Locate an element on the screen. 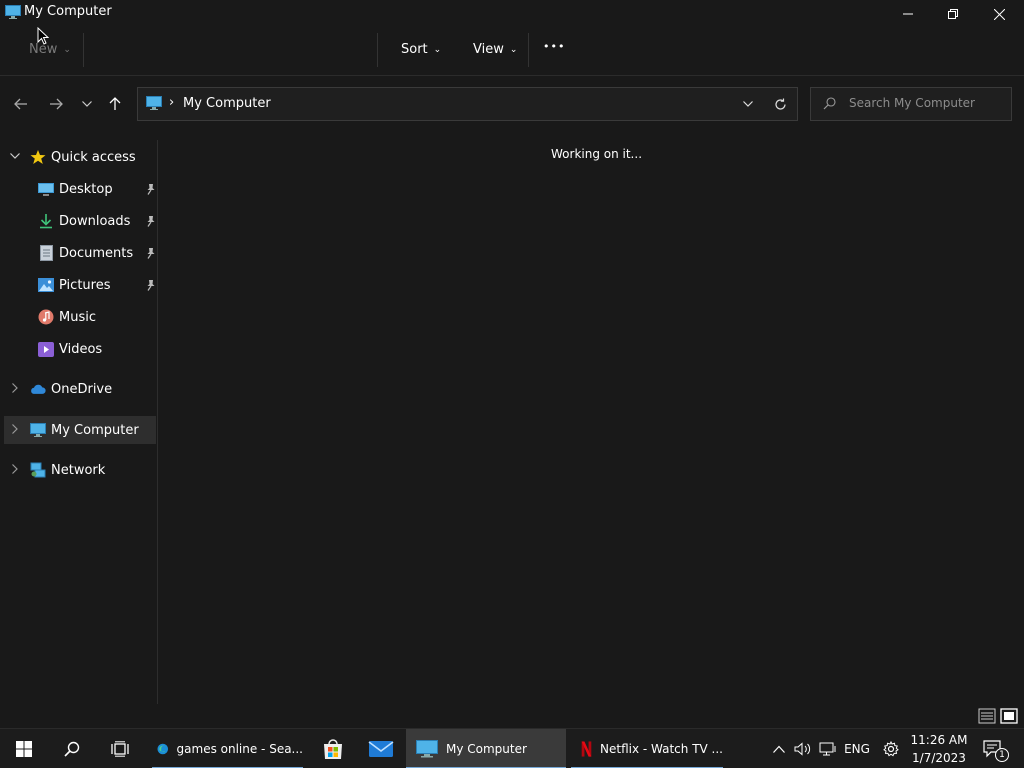 This screenshot has width=1024, height=768. sidebar-item-music: Music is located at coordinates (80, 317).